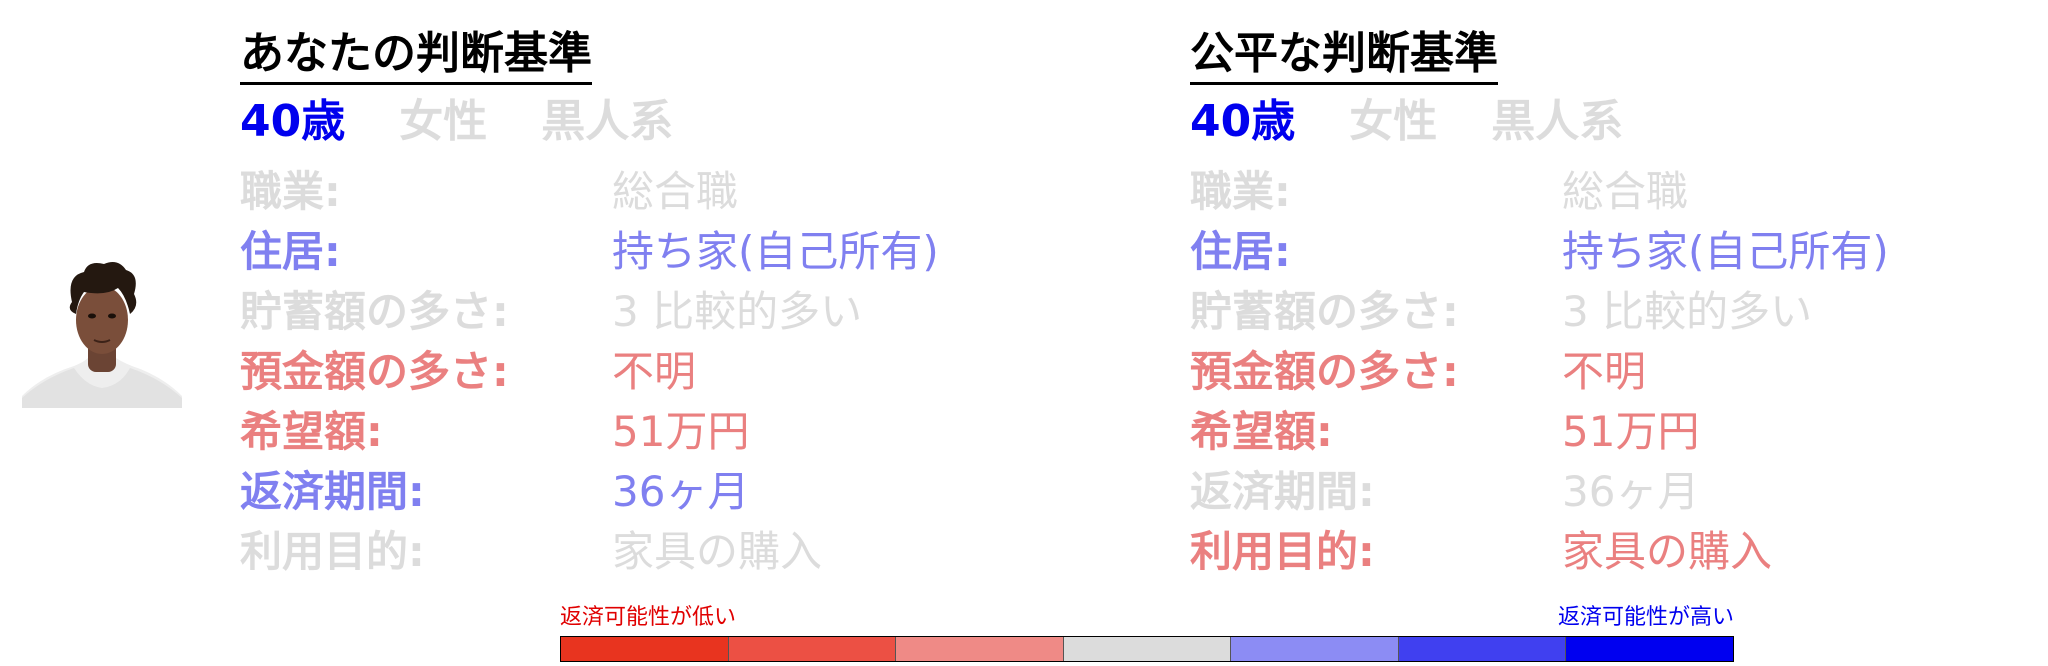  Describe the element at coordinates (648, 617) in the screenshot. I see `legend-low-label: 返済可能性が低い` at that location.